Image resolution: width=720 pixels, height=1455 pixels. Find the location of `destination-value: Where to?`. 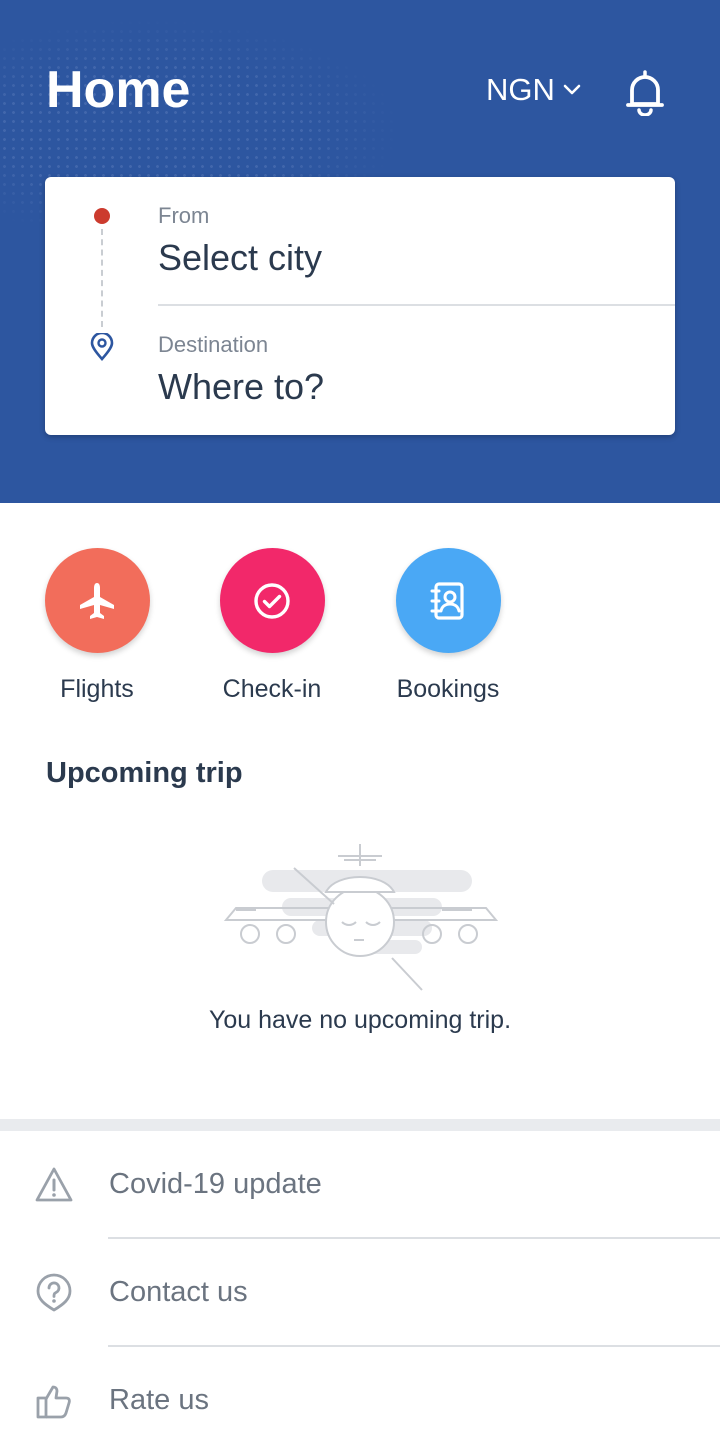

destination-value: Where to? is located at coordinates (241, 386).